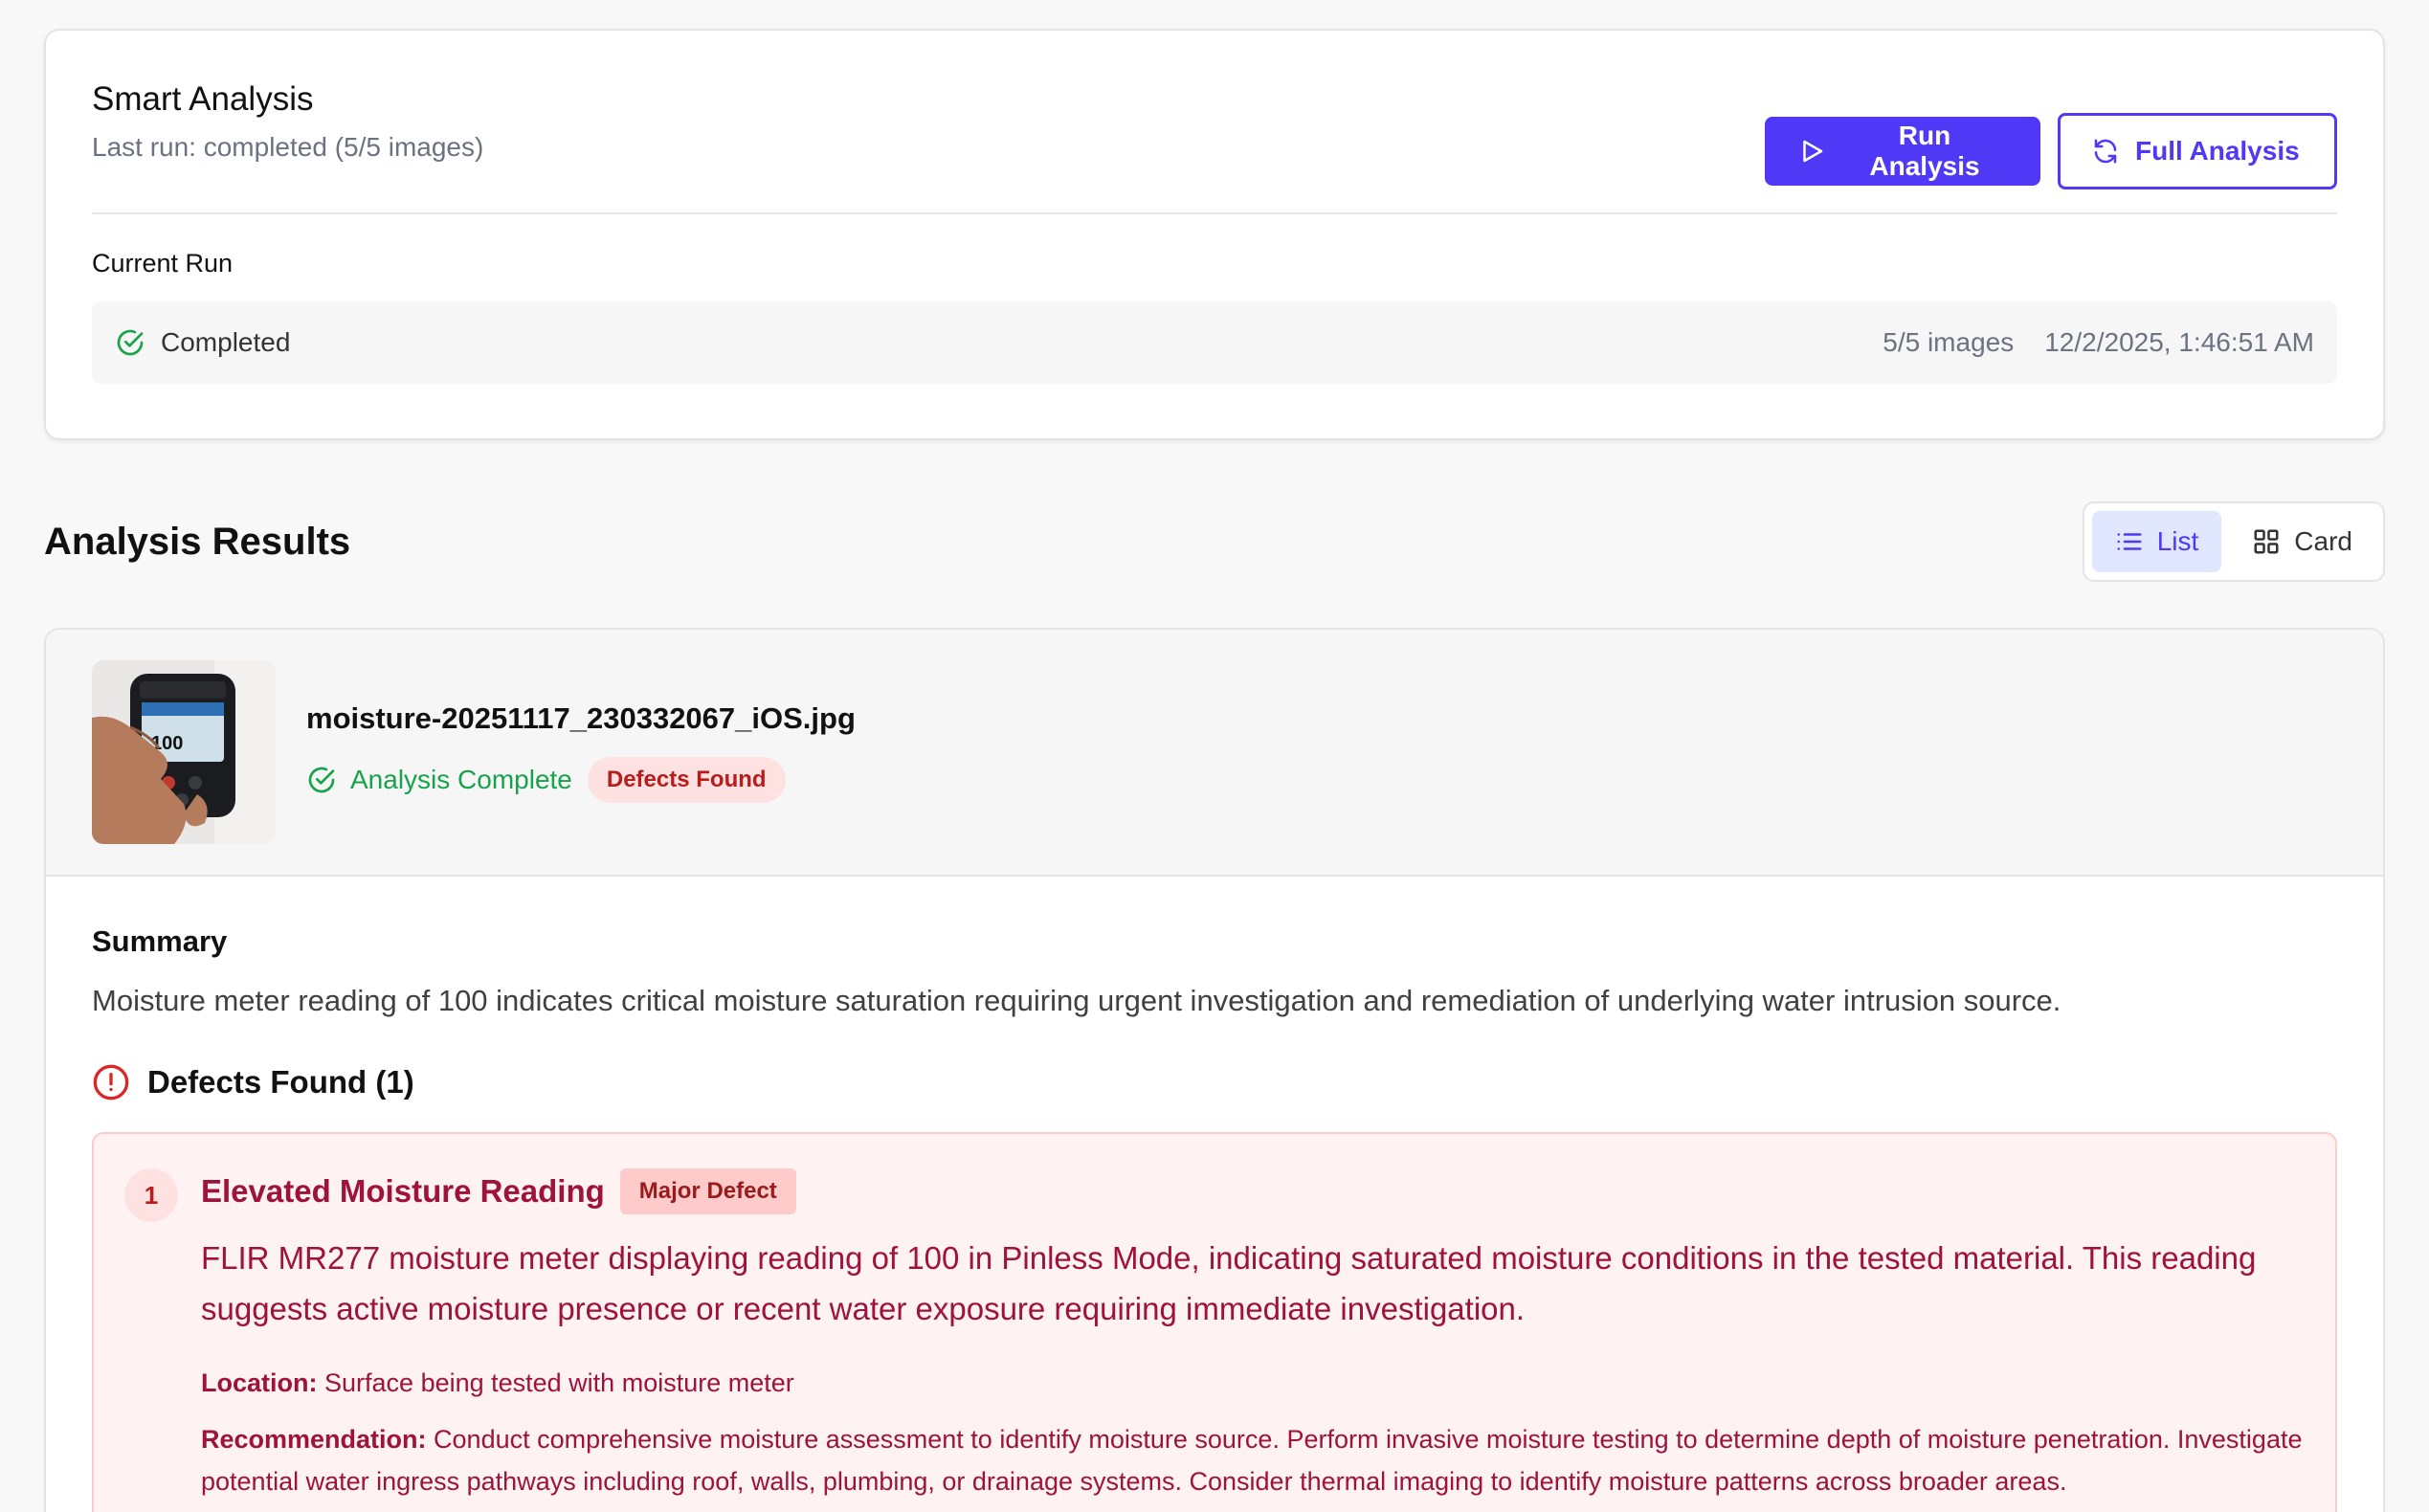  What do you see at coordinates (686, 780) in the screenshot?
I see `defects-found-badge: Defects Found` at bounding box center [686, 780].